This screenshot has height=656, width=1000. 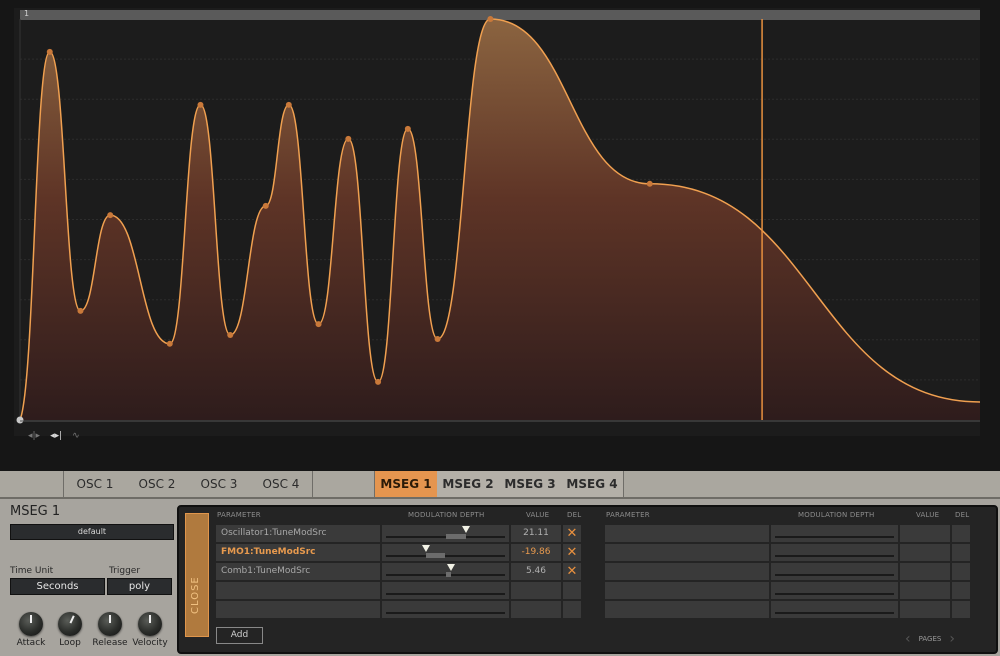 I want to click on pages-nav: ‹ PAGES ›, so click(x=930, y=639).